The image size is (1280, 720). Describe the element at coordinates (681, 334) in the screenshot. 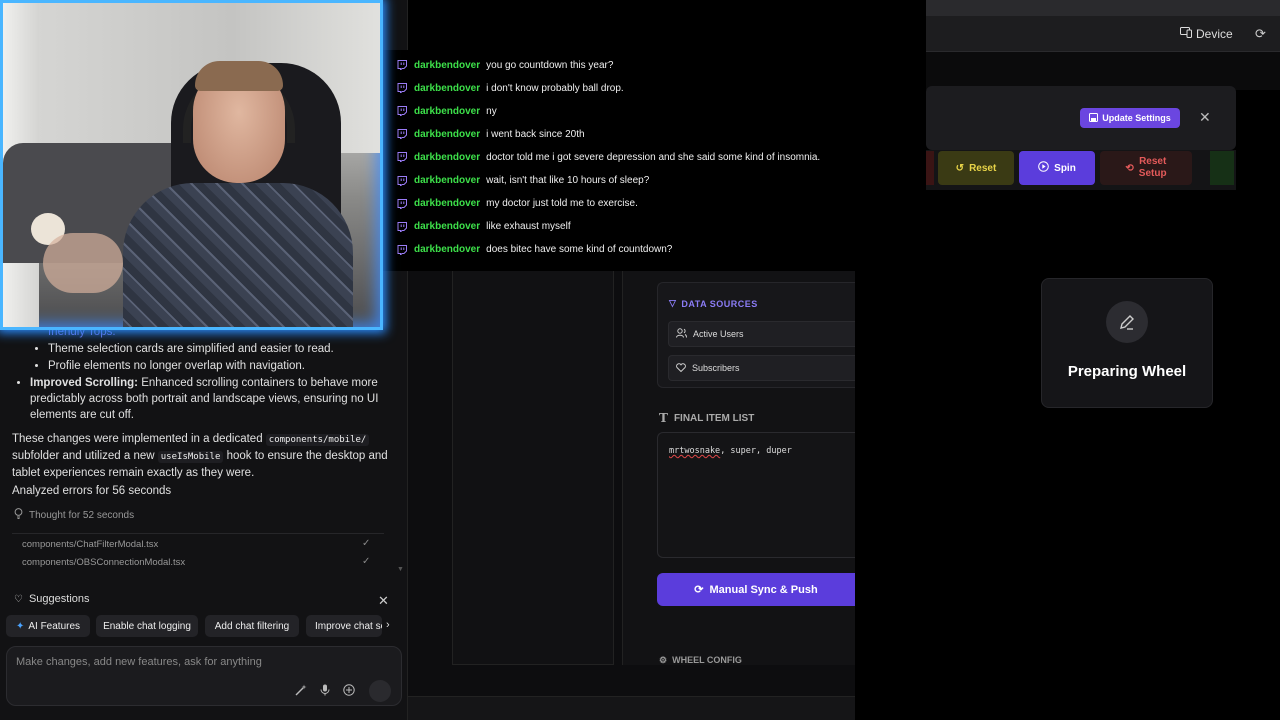

I see `users-icon` at that location.